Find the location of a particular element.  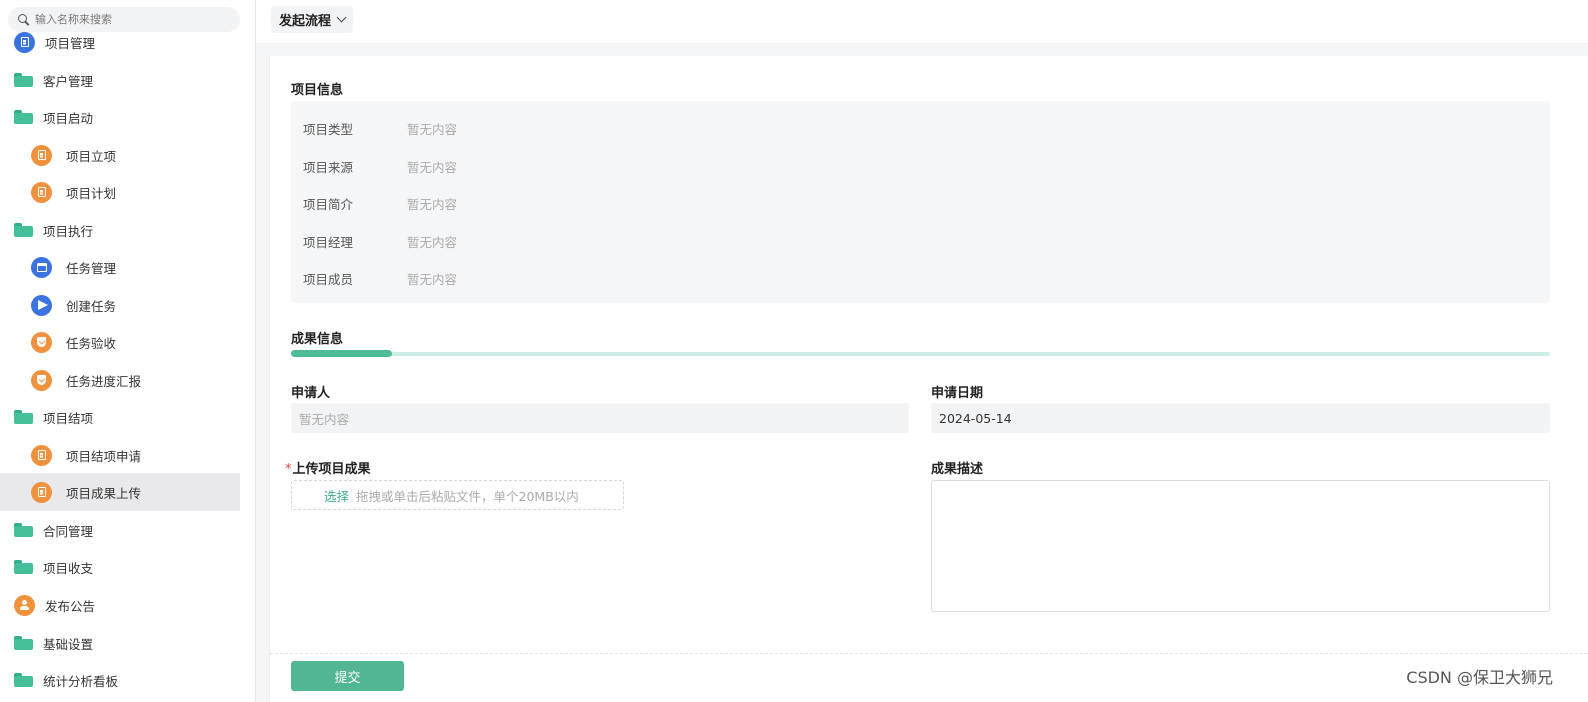

send-icon is located at coordinates (41, 305).